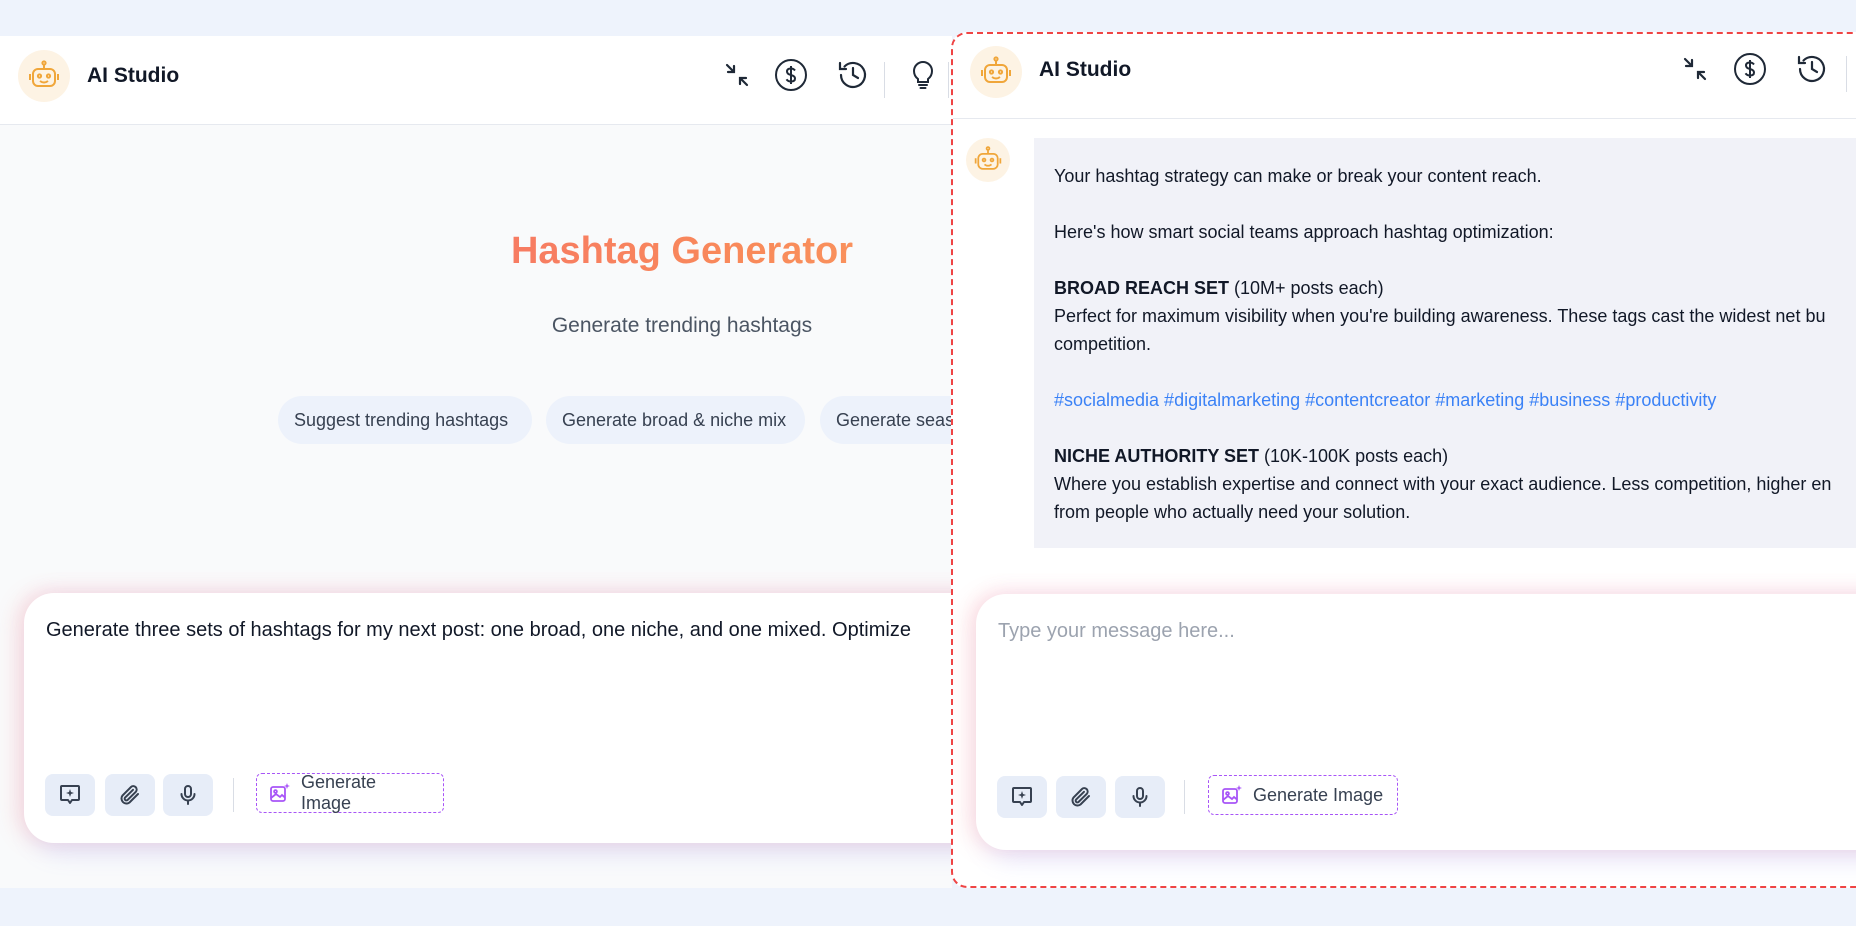 The height and width of the screenshot is (926, 1856). Describe the element at coordinates (923, 75) in the screenshot. I see `lightbulb-icon` at that location.